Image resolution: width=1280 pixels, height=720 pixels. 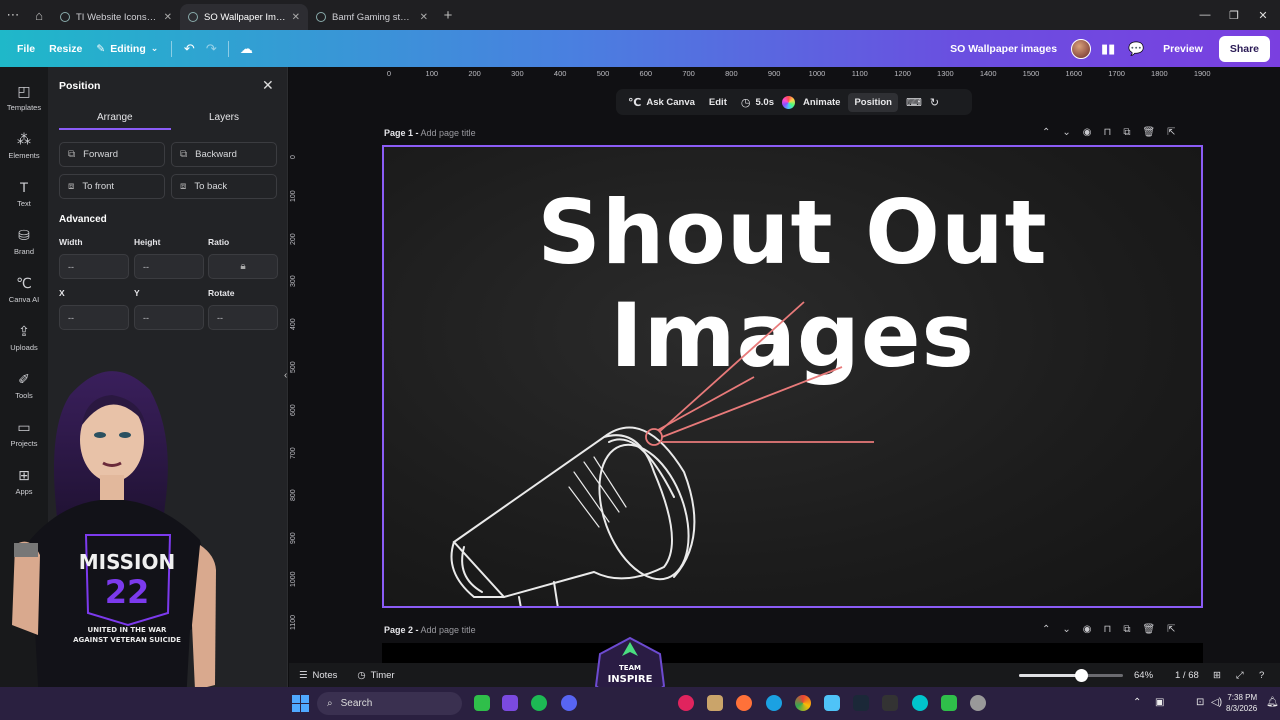 I want to click on grid-view-icon: ⊞, so click(x=1217, y=675).